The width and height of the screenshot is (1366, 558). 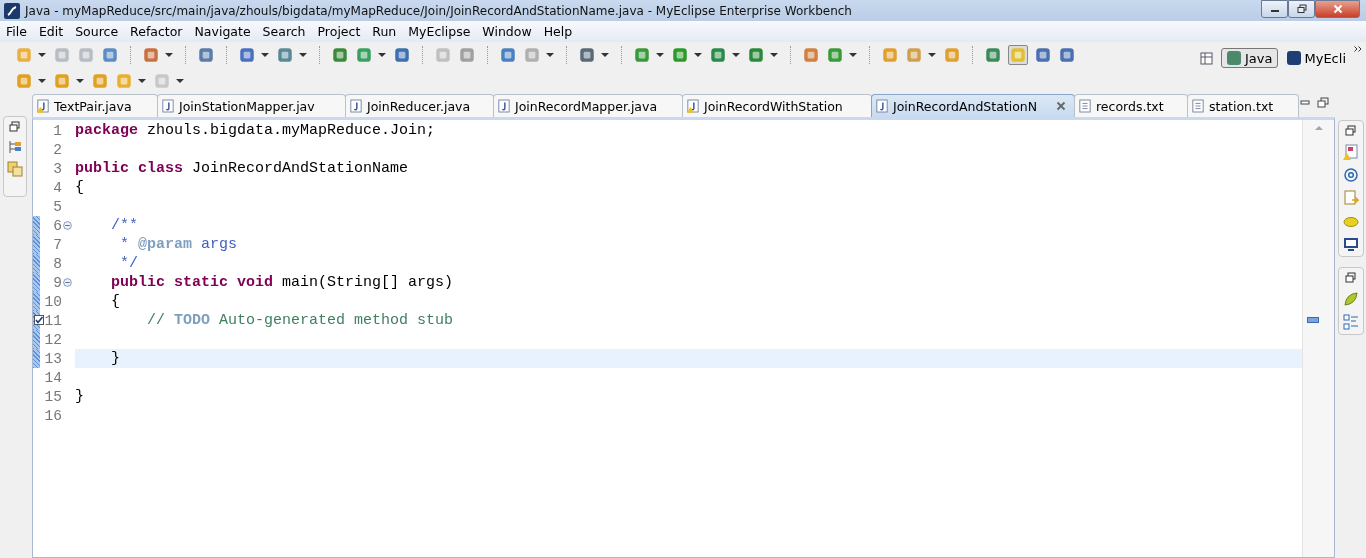 What do you see at coordinates (1243, 105) in the screenshot?
I see `editor-tab: station.txt` at bounding box center [1243, 105].